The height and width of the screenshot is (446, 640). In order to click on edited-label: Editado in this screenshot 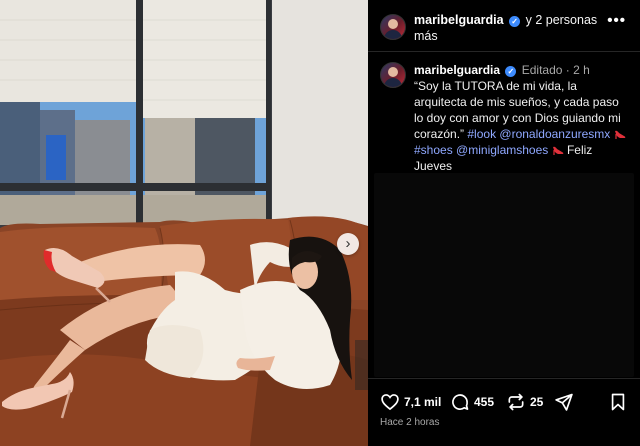, I will do `click(542, 70)`.